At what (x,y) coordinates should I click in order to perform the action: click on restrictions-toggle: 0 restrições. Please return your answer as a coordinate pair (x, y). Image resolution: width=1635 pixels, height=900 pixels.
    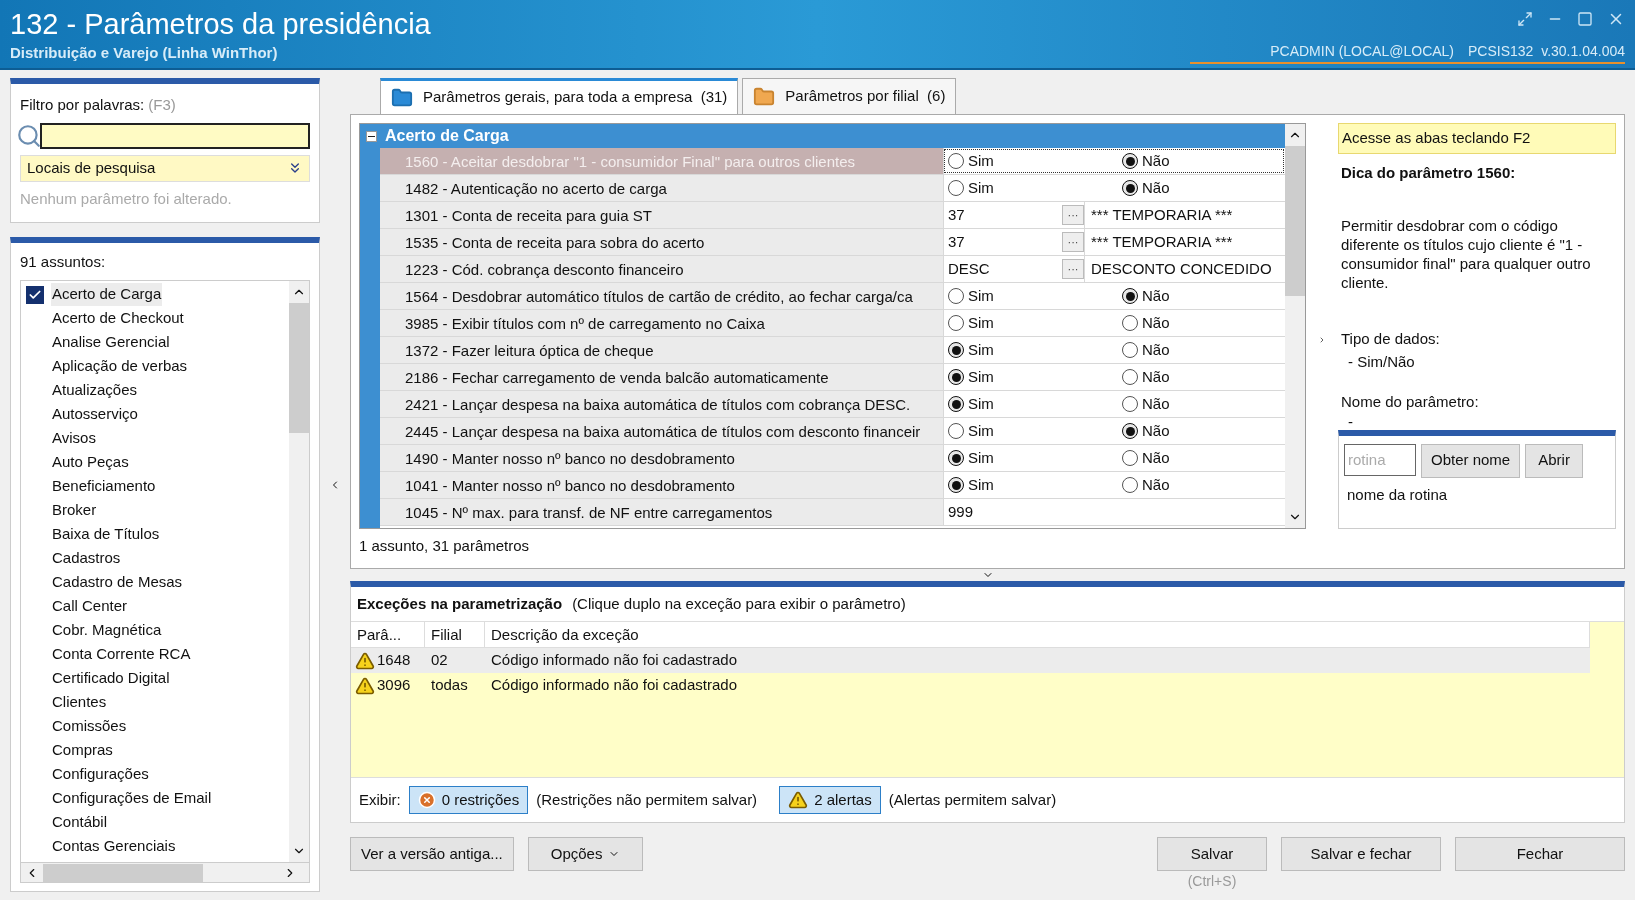
    Looking at the image, I should click on (468, 800).